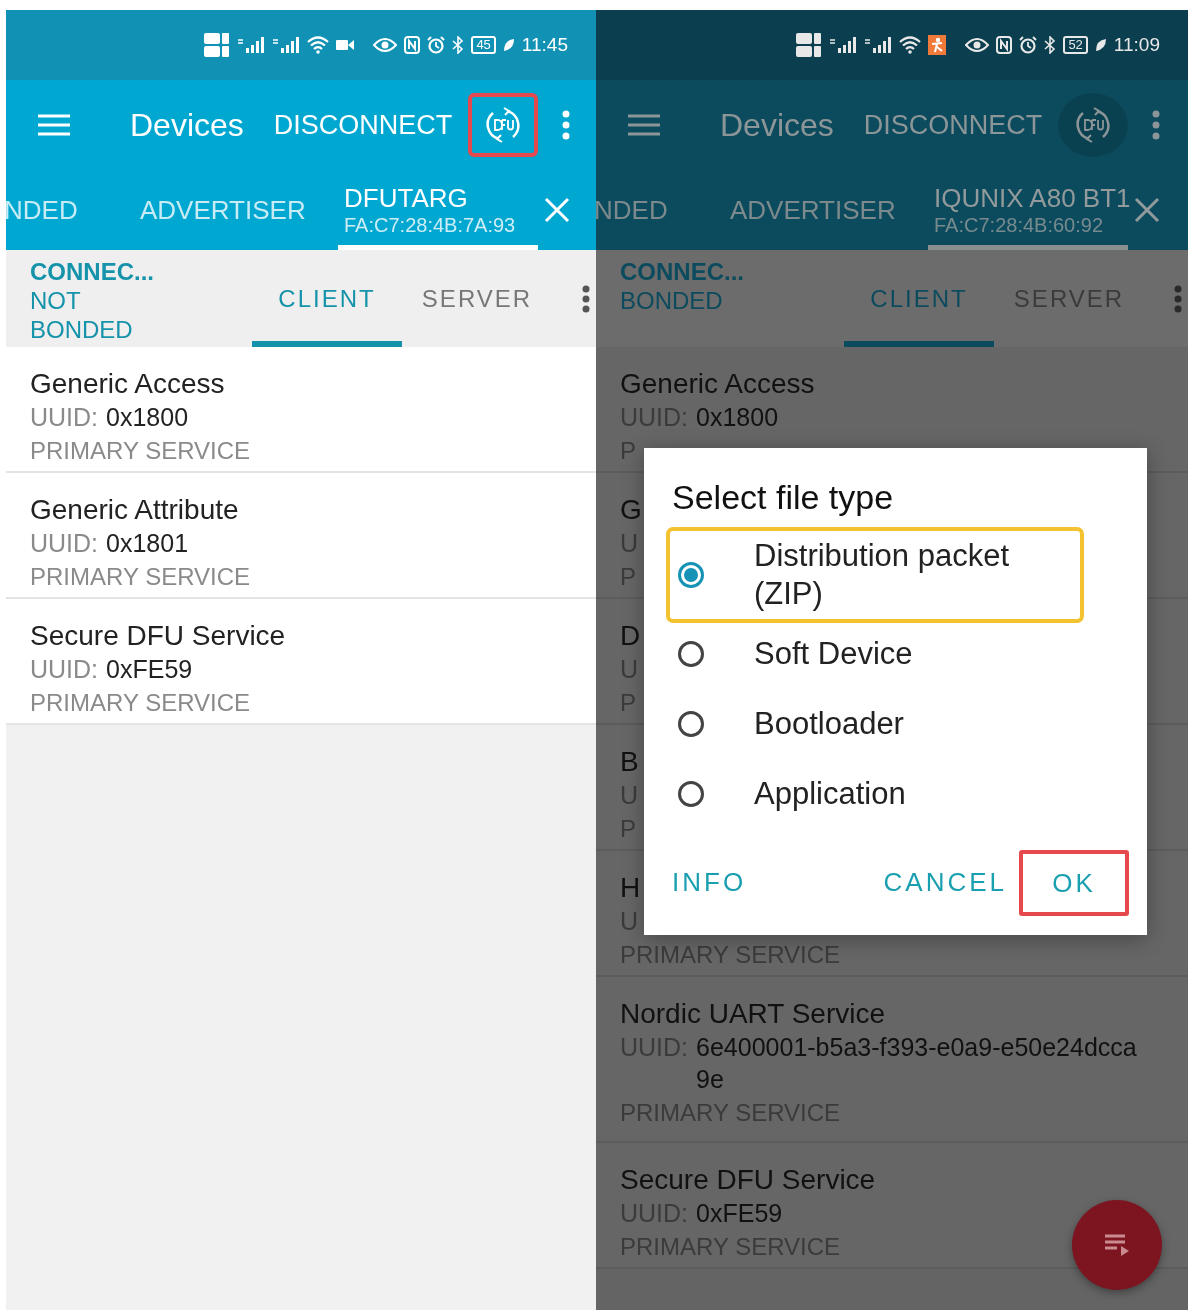 This screenshot has width=1188, height=1310. I want to click on option-label: Distribution packet (ZIP), so click(882, 575).